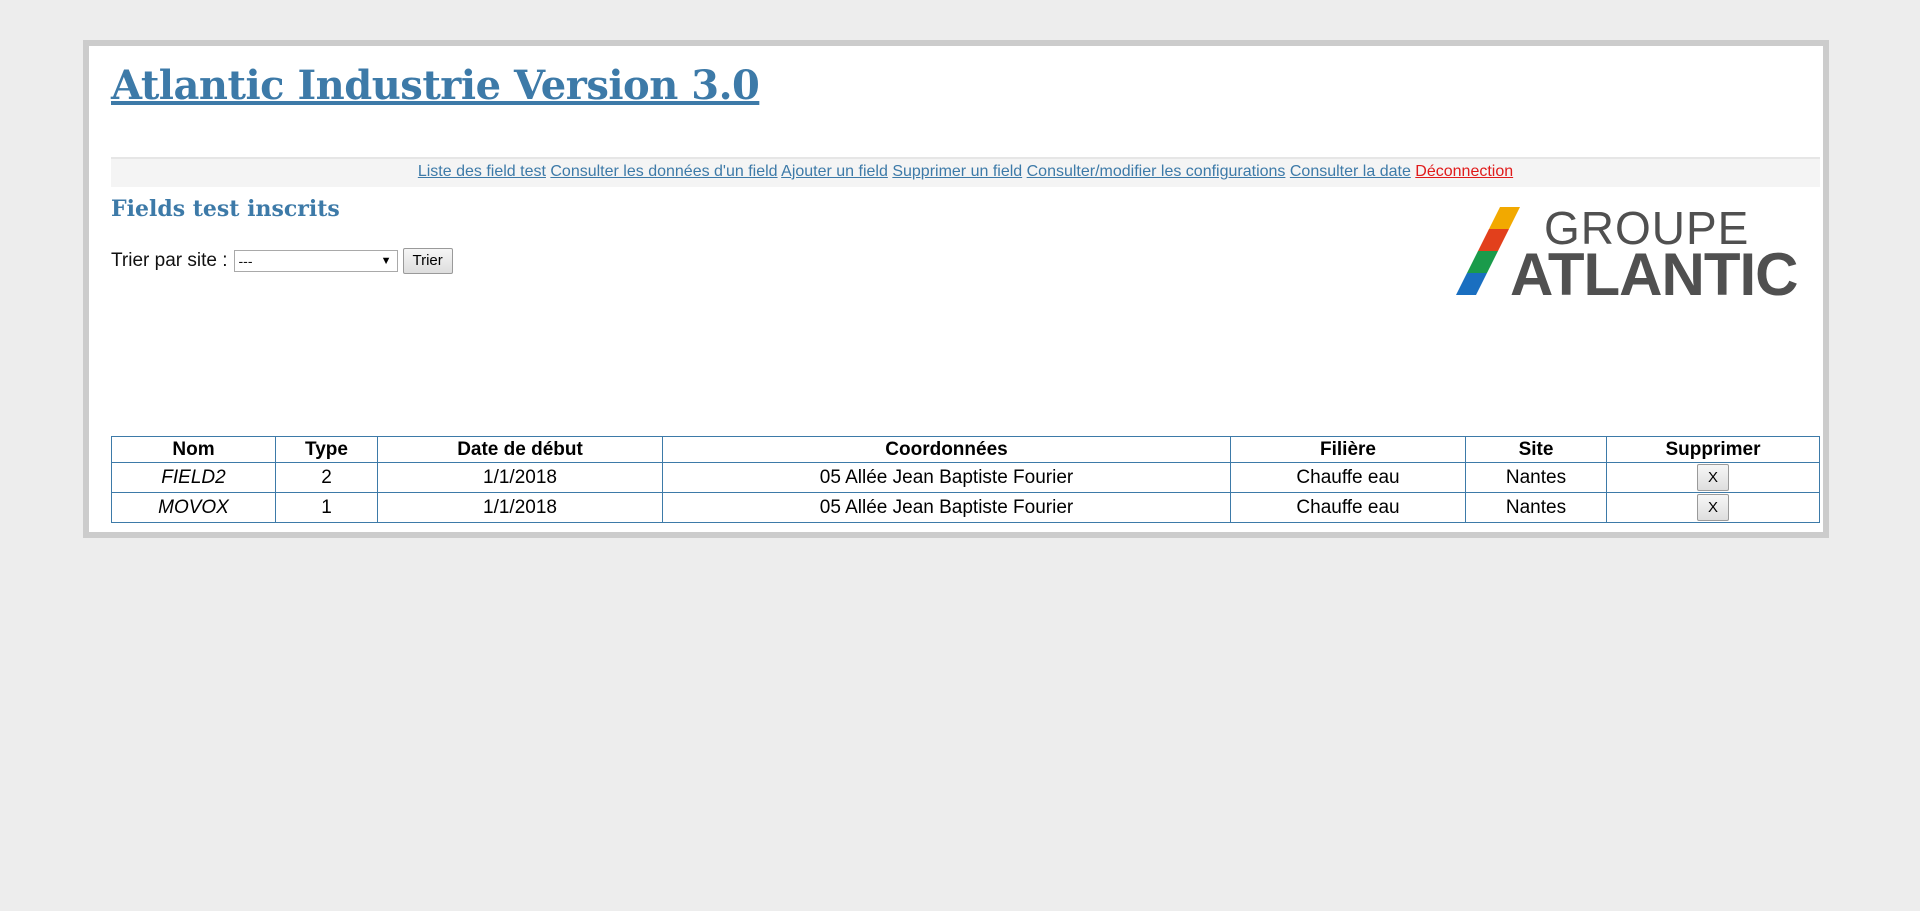 The height and width of the screenshot is (911, 1920). Describe the element at coordinates (1350, 171) in the screenshot. I see `nav-consult-date: Consulter la date` at that location.